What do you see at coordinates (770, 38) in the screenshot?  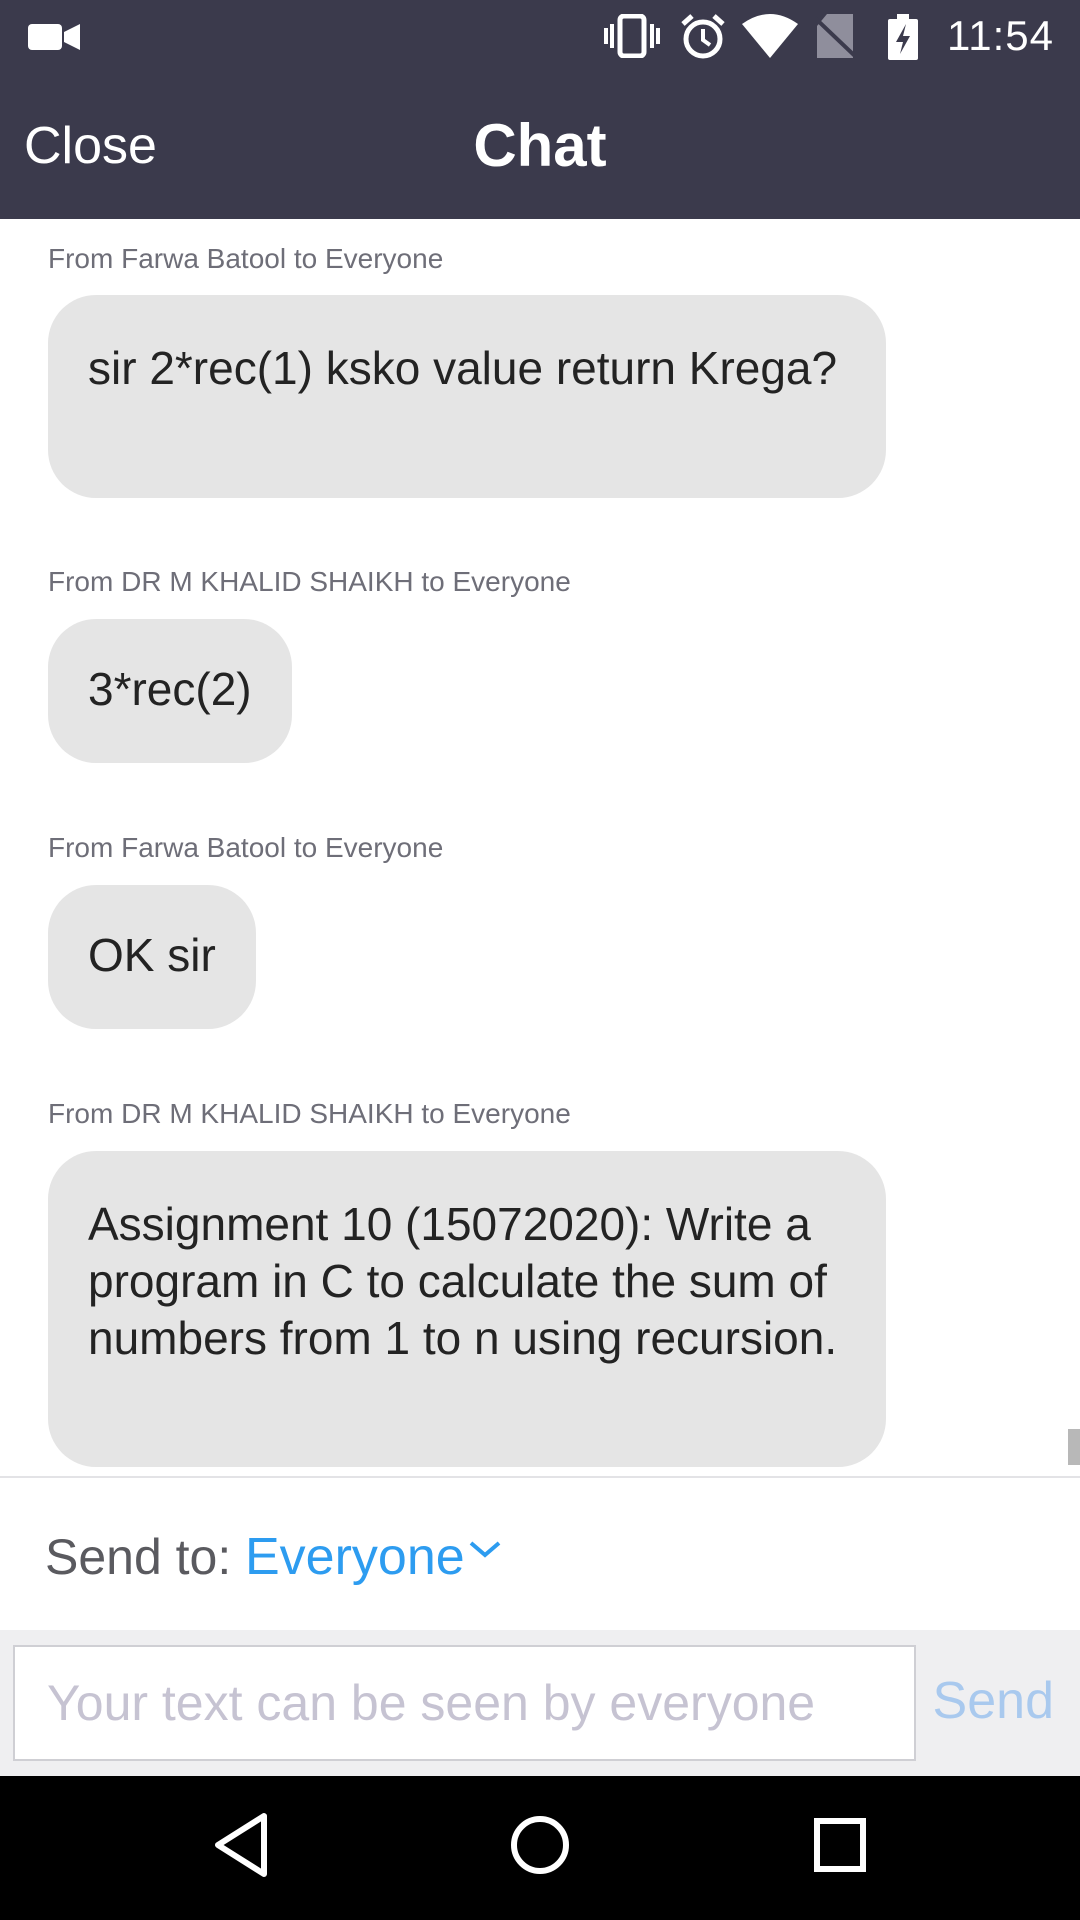 I see `wifi-icon` at bounding box center [770, 38].